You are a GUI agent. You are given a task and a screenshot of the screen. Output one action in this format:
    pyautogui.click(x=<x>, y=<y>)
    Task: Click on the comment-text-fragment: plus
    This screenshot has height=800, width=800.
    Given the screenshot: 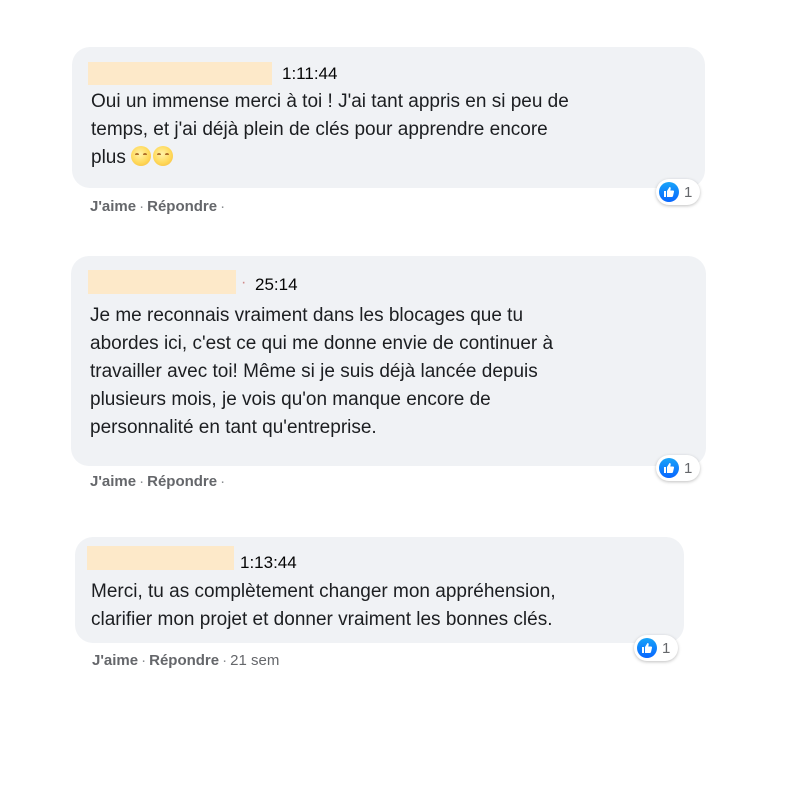 What is the action you would take?
    pyautogui.click(x=108, y=157)
    